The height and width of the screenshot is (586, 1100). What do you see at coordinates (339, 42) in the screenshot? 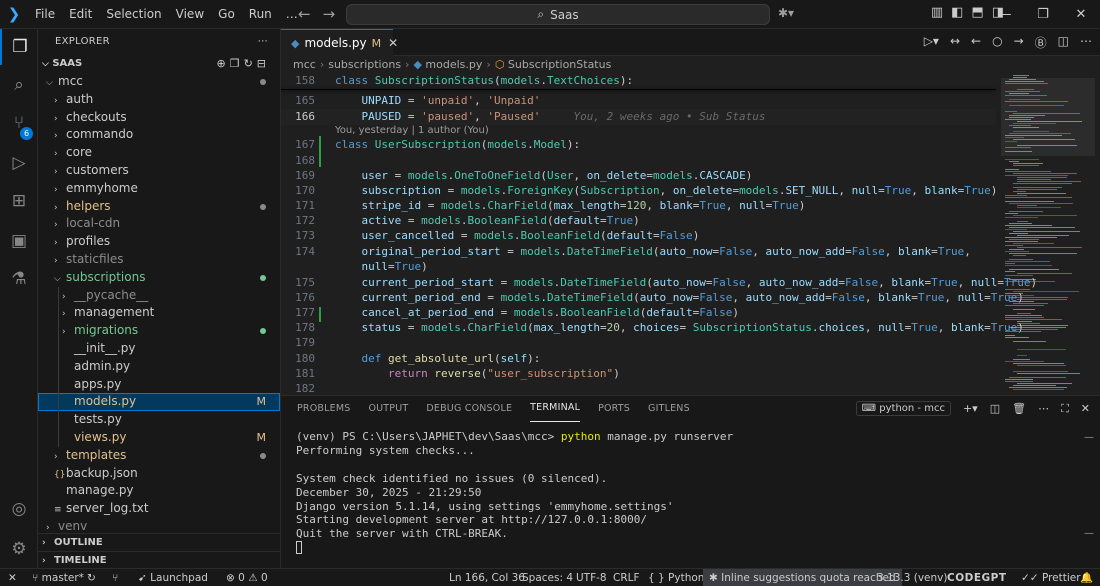
I see `tab-models-py: ◆ models.py M ✕` at bounding box center [339, 42].